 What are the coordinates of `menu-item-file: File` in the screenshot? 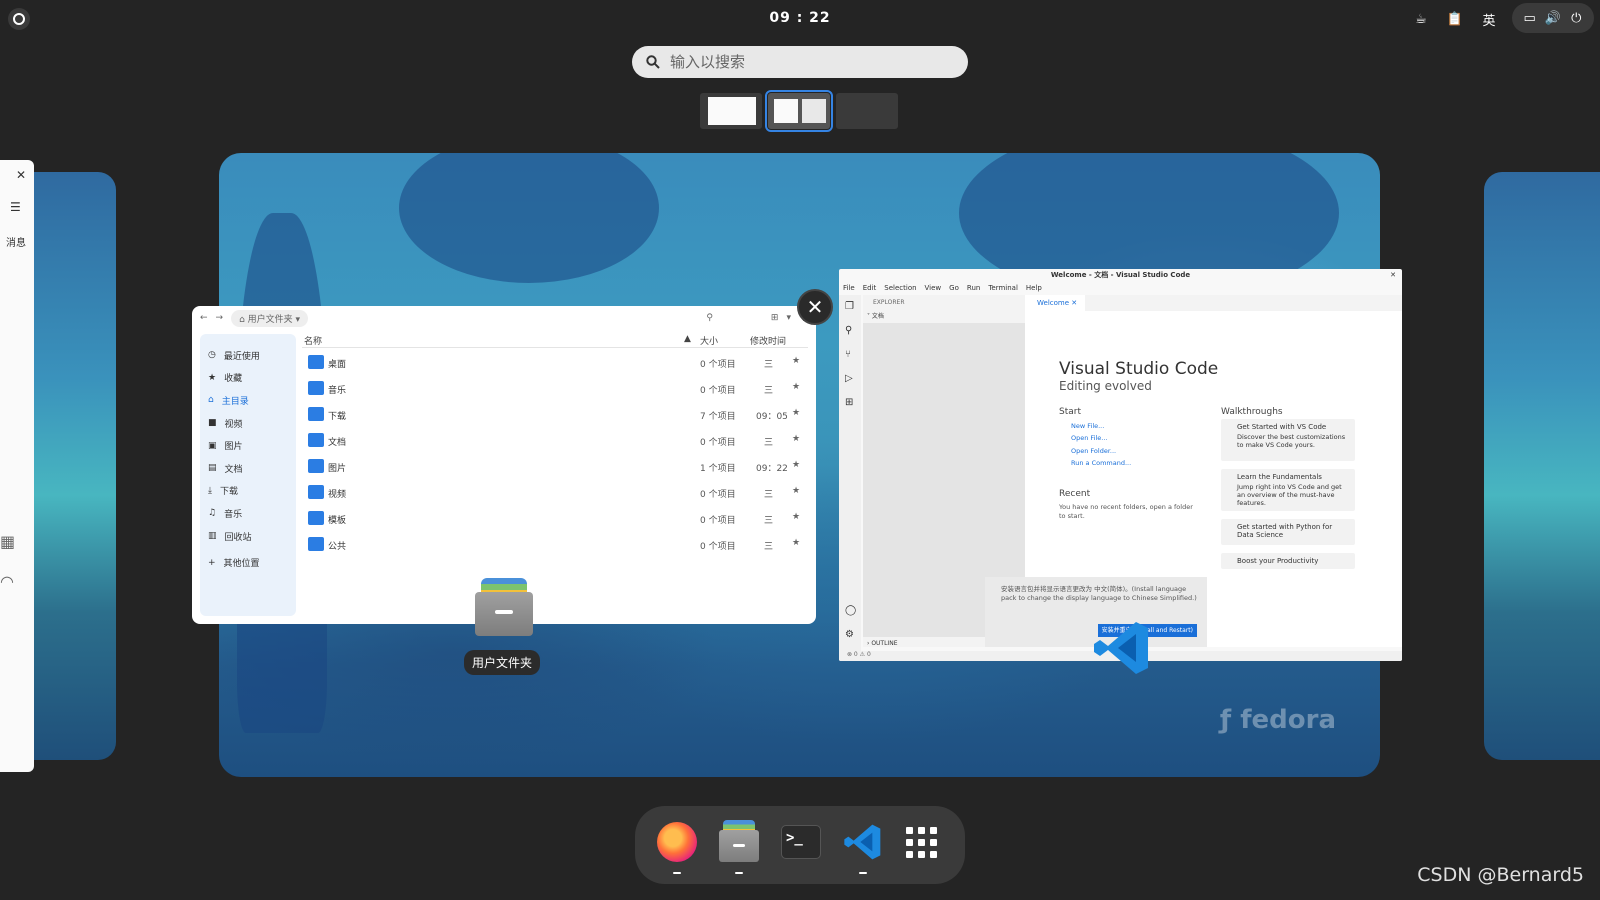 It's located at (849, 288).